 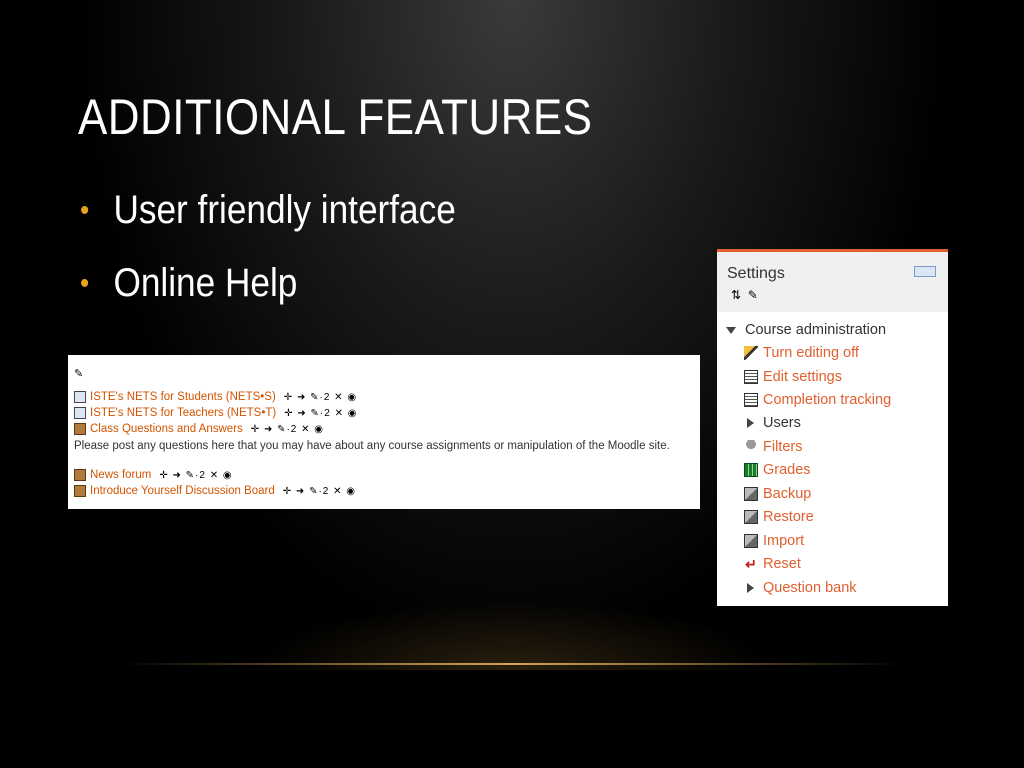 What do you see at coordinates (182, 491) in the screenshot?
I see `activity-link: Introduce Yourself Discussion Board` at bounding box center [182, 491].